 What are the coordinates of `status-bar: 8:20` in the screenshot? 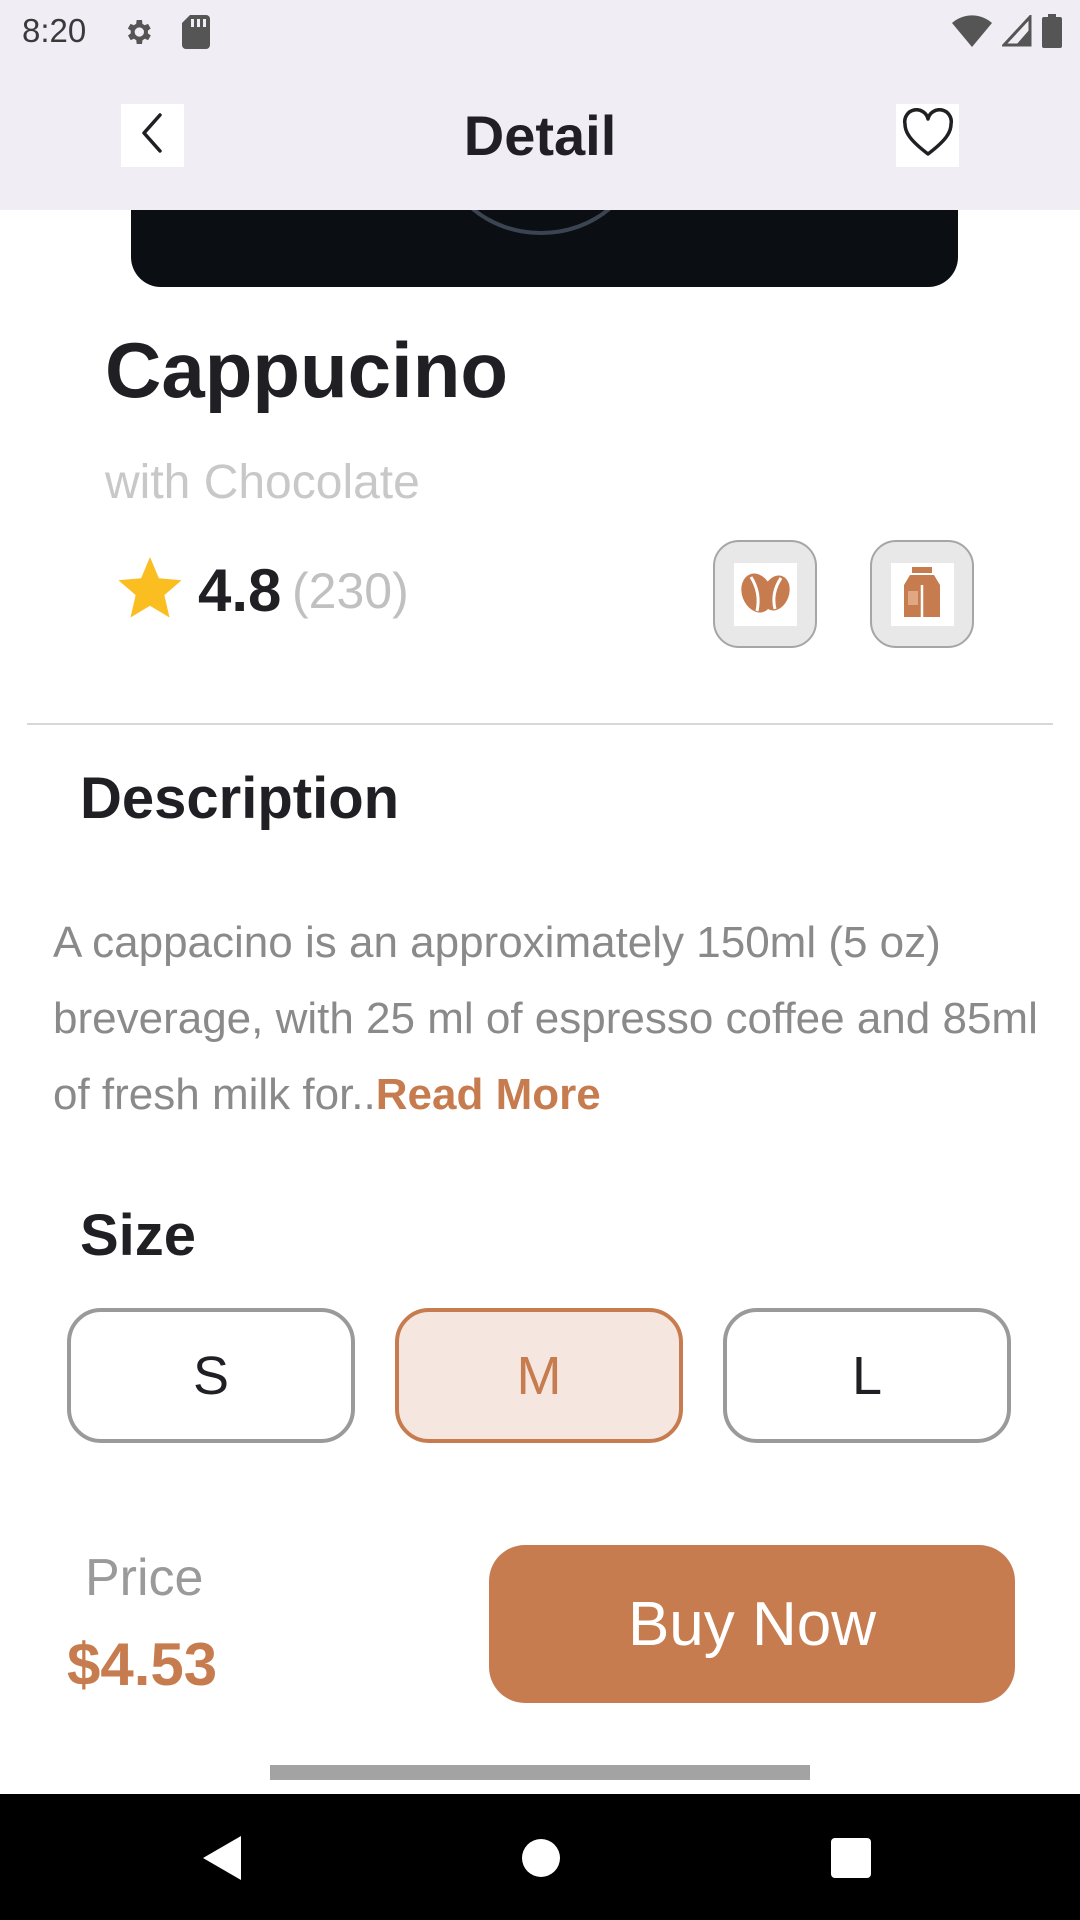 It's located at (540, 31).